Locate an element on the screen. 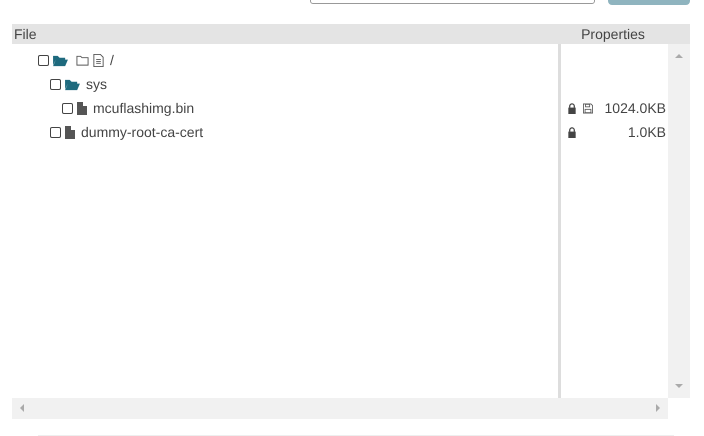 This screenshot has width=704, height=436. tree-item-label: / is located at coordinates (112, 60).